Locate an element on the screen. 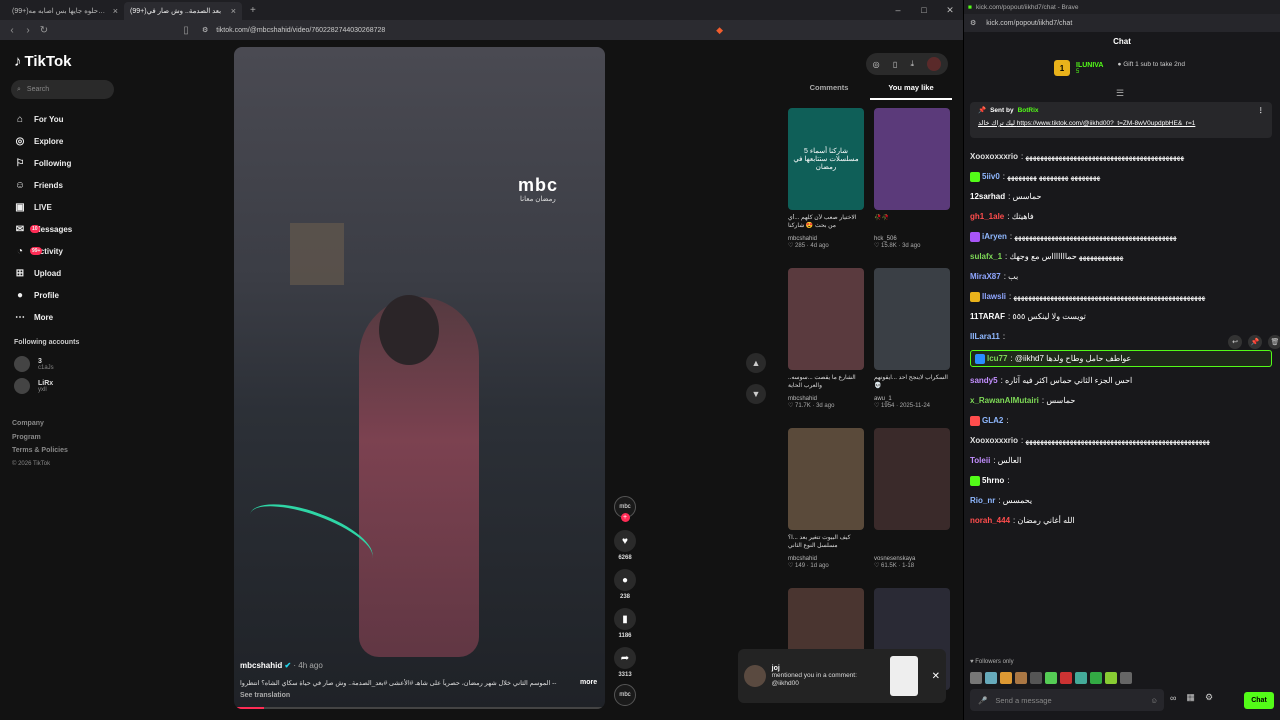  footer-link-company: Company is located at coordinates (40, 424).